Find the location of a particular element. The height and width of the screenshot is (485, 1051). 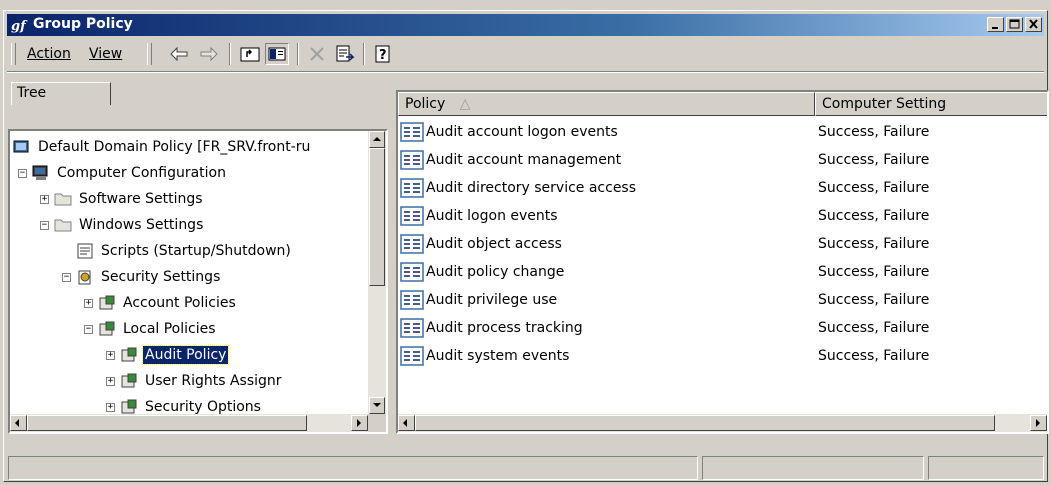

tree-label: Security Settings is located at coordinates (161, 277).